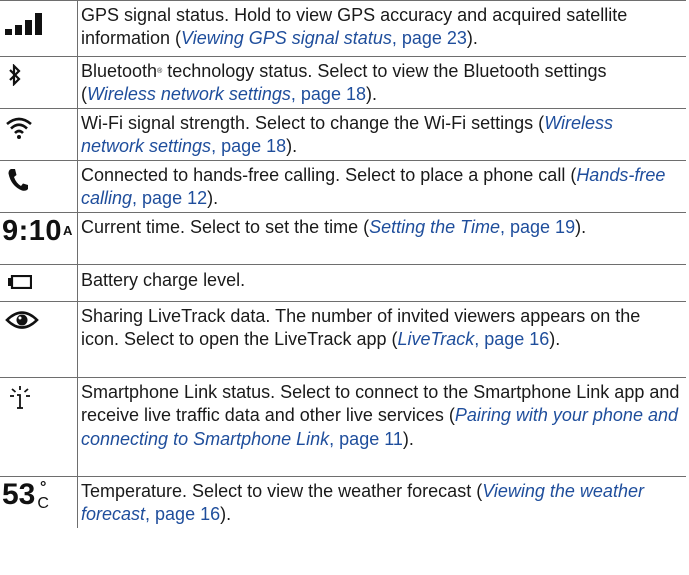 The height and width of the screenshot is (575, 689). I want to click on cross-reference-link: Setting the Time, page 19, so click(472, 227).